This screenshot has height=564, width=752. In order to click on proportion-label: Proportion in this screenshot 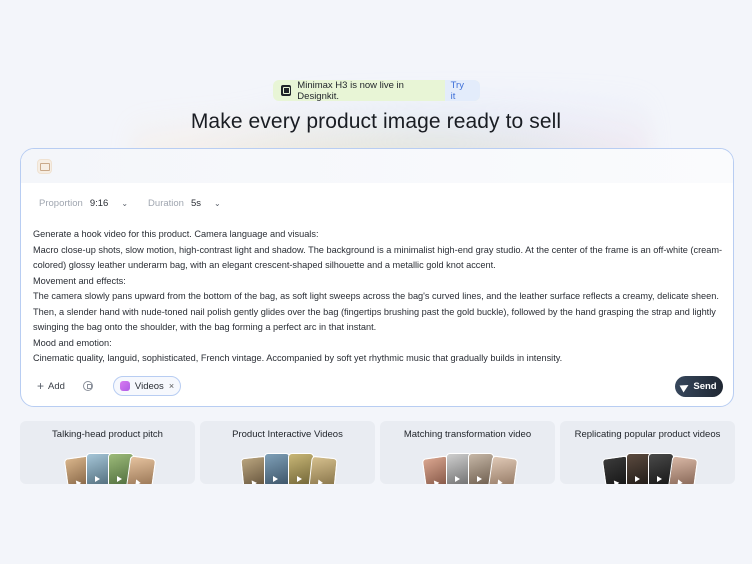, I will do `click(61, 203)`.